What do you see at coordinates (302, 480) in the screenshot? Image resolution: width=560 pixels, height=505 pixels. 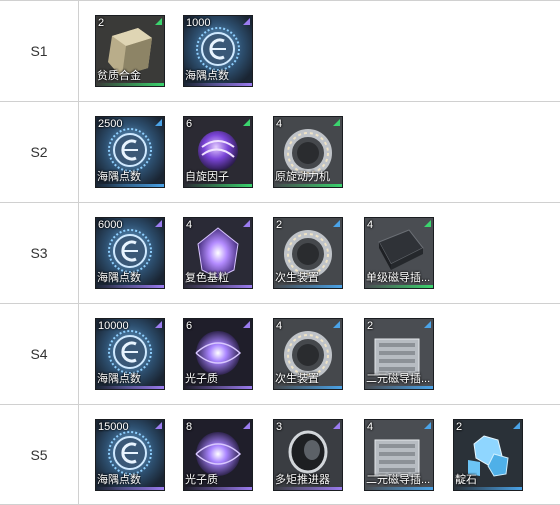 I see `item-name: 多矩推进器` at bounding box center [302, 480].